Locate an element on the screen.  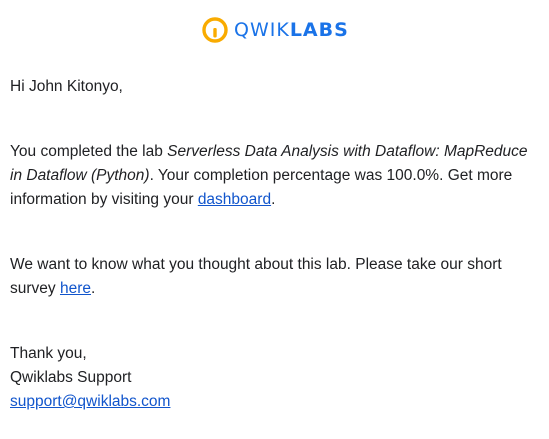
logo-wordmark: QWIKLABS is located at coordinates (291, 30).